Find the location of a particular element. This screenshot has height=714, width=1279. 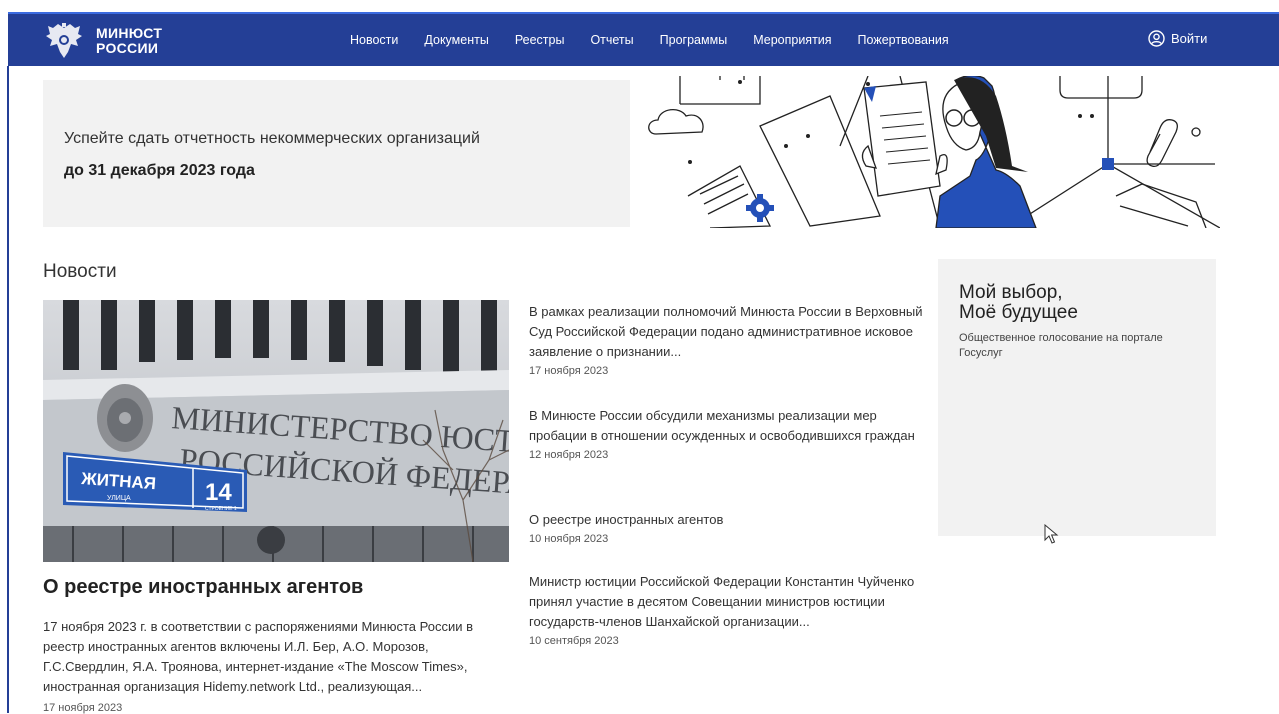

news-item-date: 10 ноября 2023 is located at coordinates (569, 539).